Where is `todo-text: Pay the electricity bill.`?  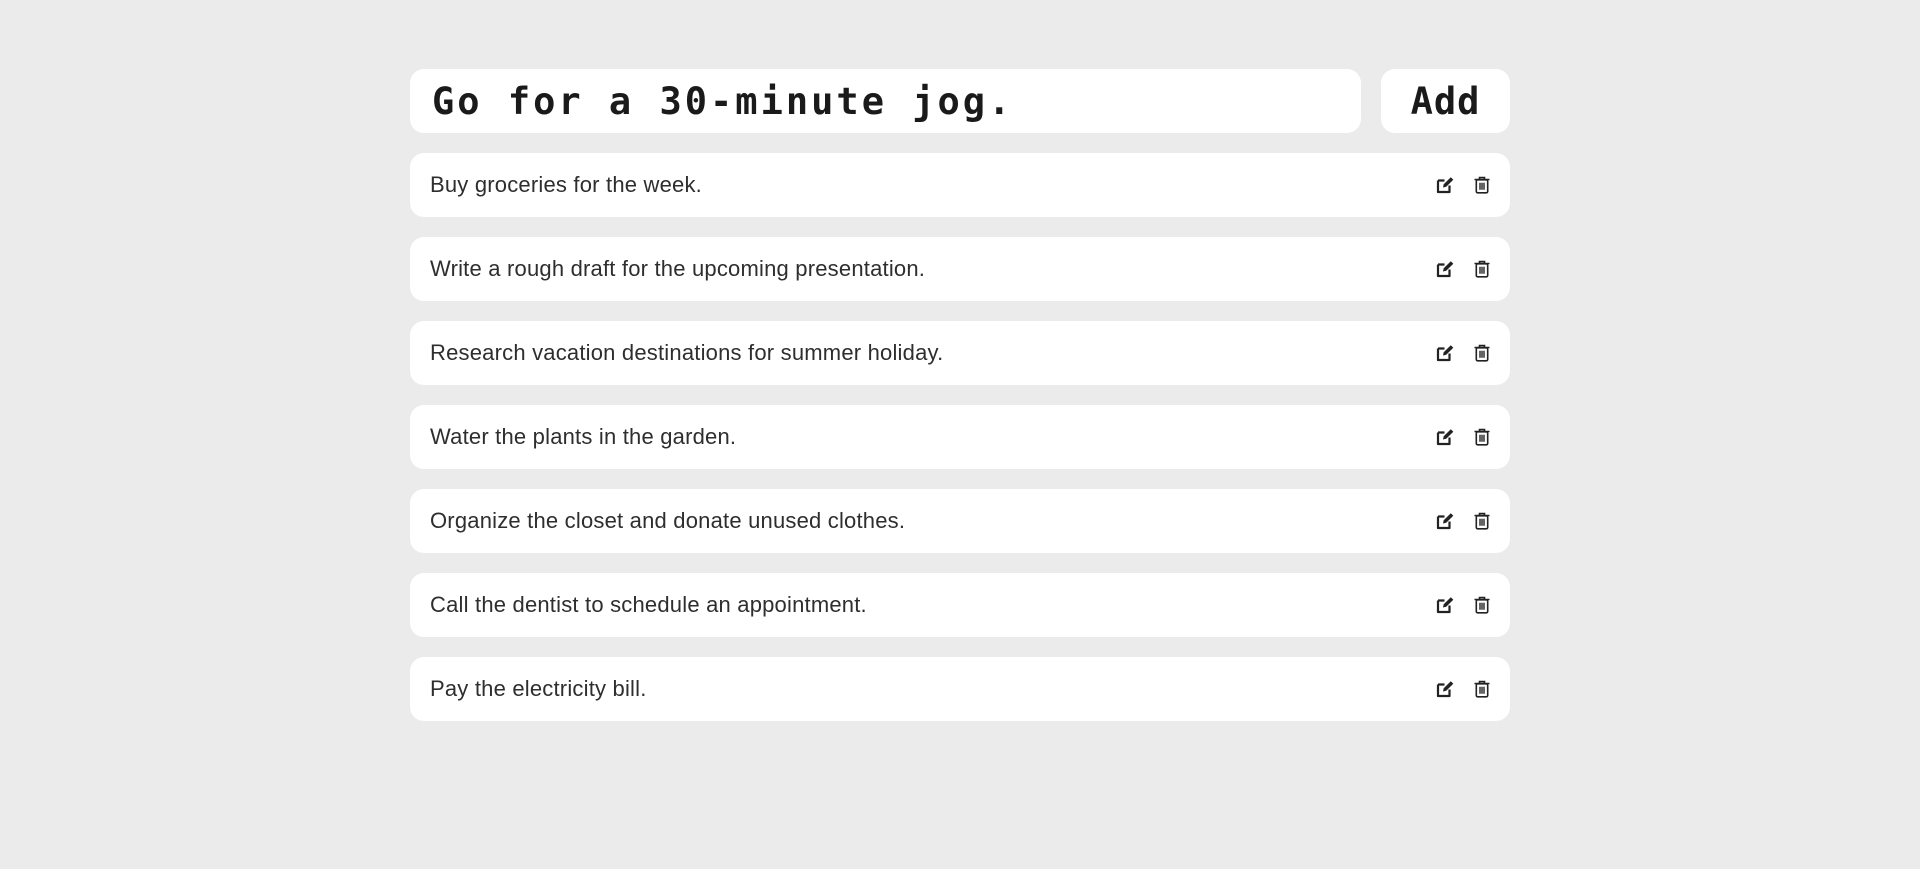 todo-text: Pay the electricity bill. is located at coordinates (538, 688).